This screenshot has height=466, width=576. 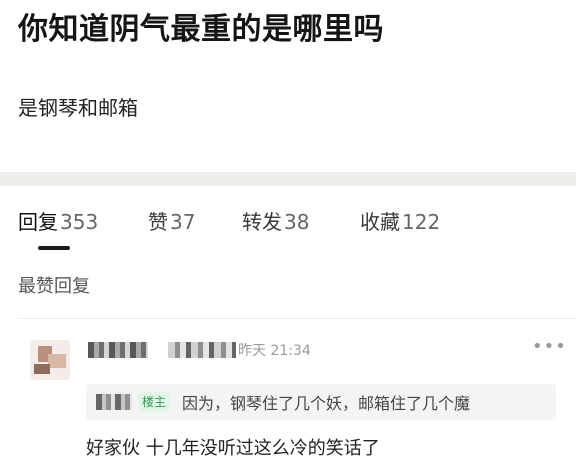 I want to click on tab-reposts-label: 转发, so click(x=262, y=222).